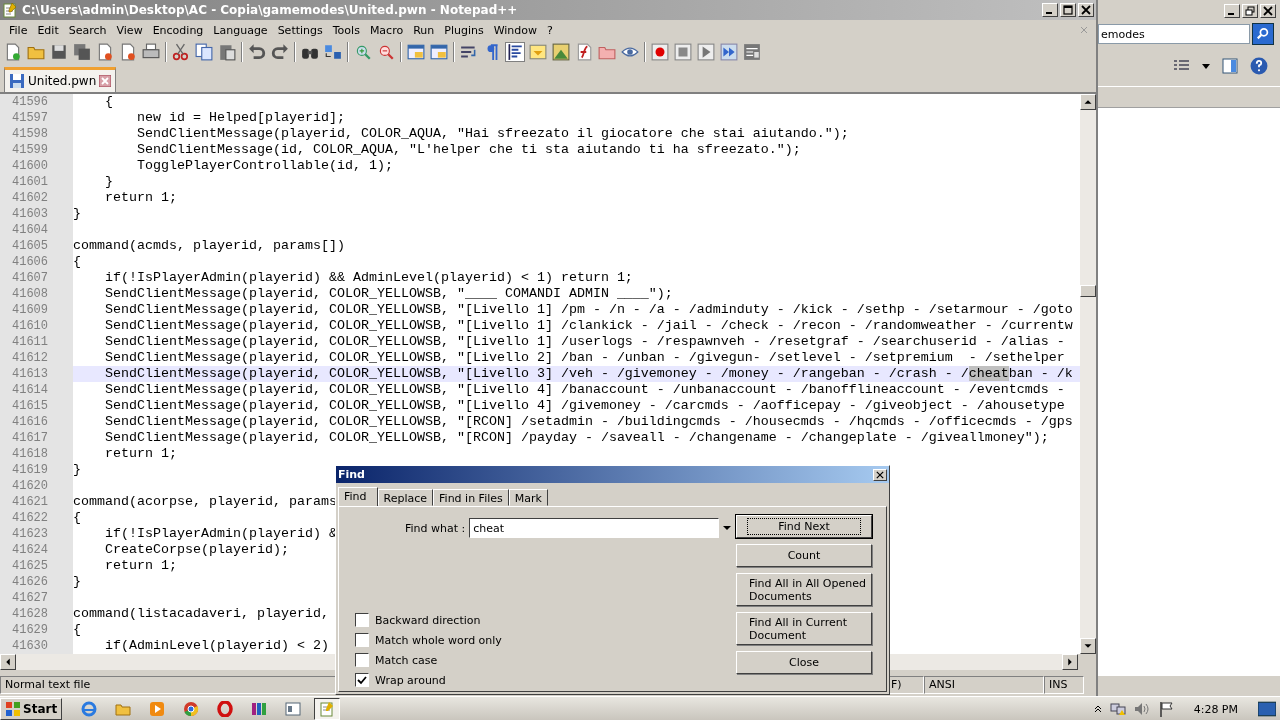 The height and width of the screenshot is (720, 1280). Describe the element at coordinates (36, 598) in the screenshot. I see `line-number: 41627` at that location.